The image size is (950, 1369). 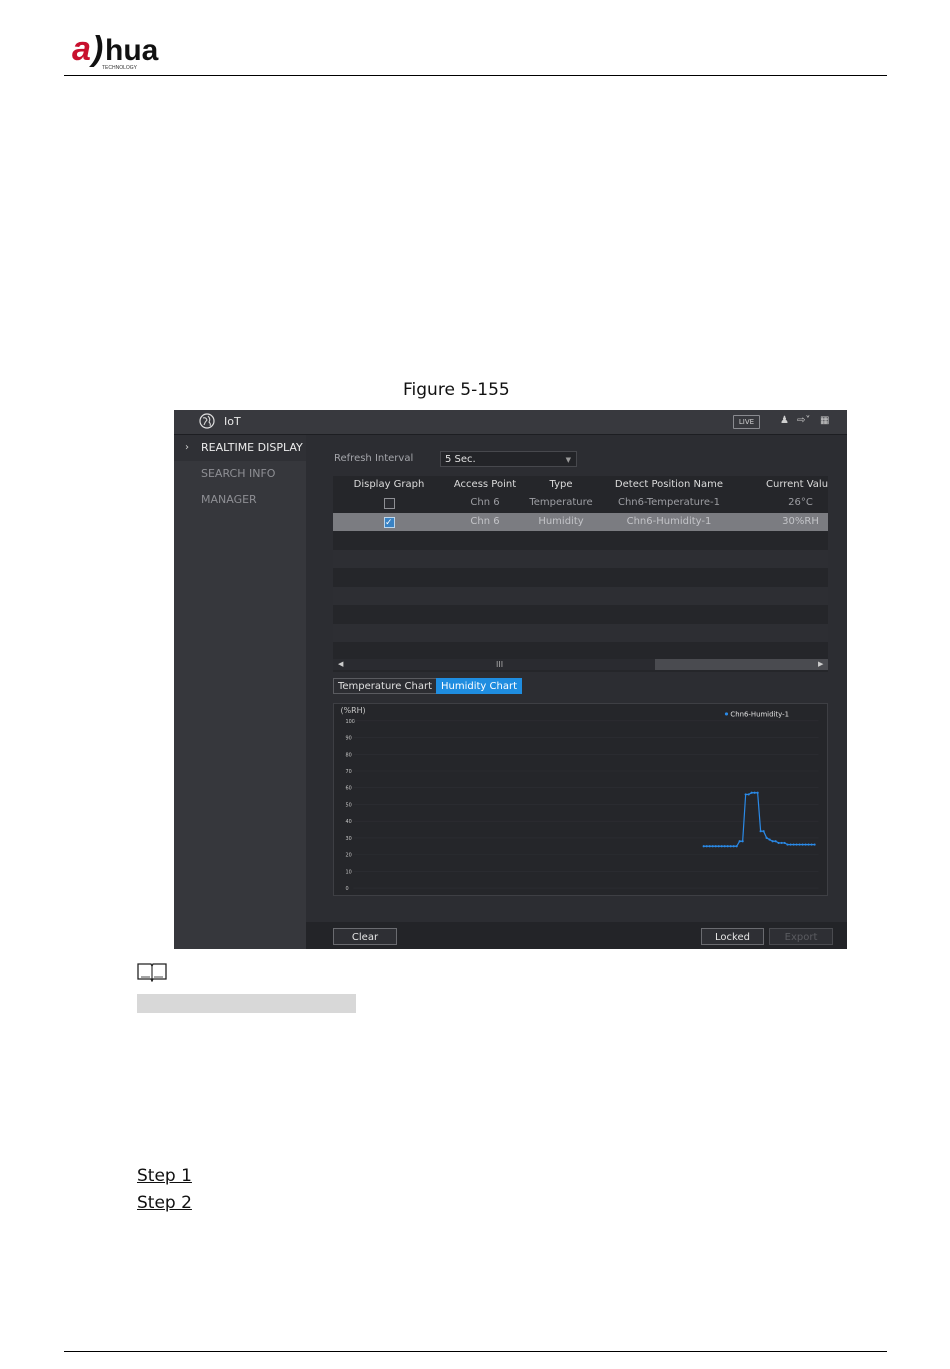 What do you see at coordinates (152, 972) in the screenshot?
I see `book-icon` at bounding box center [152, 972].